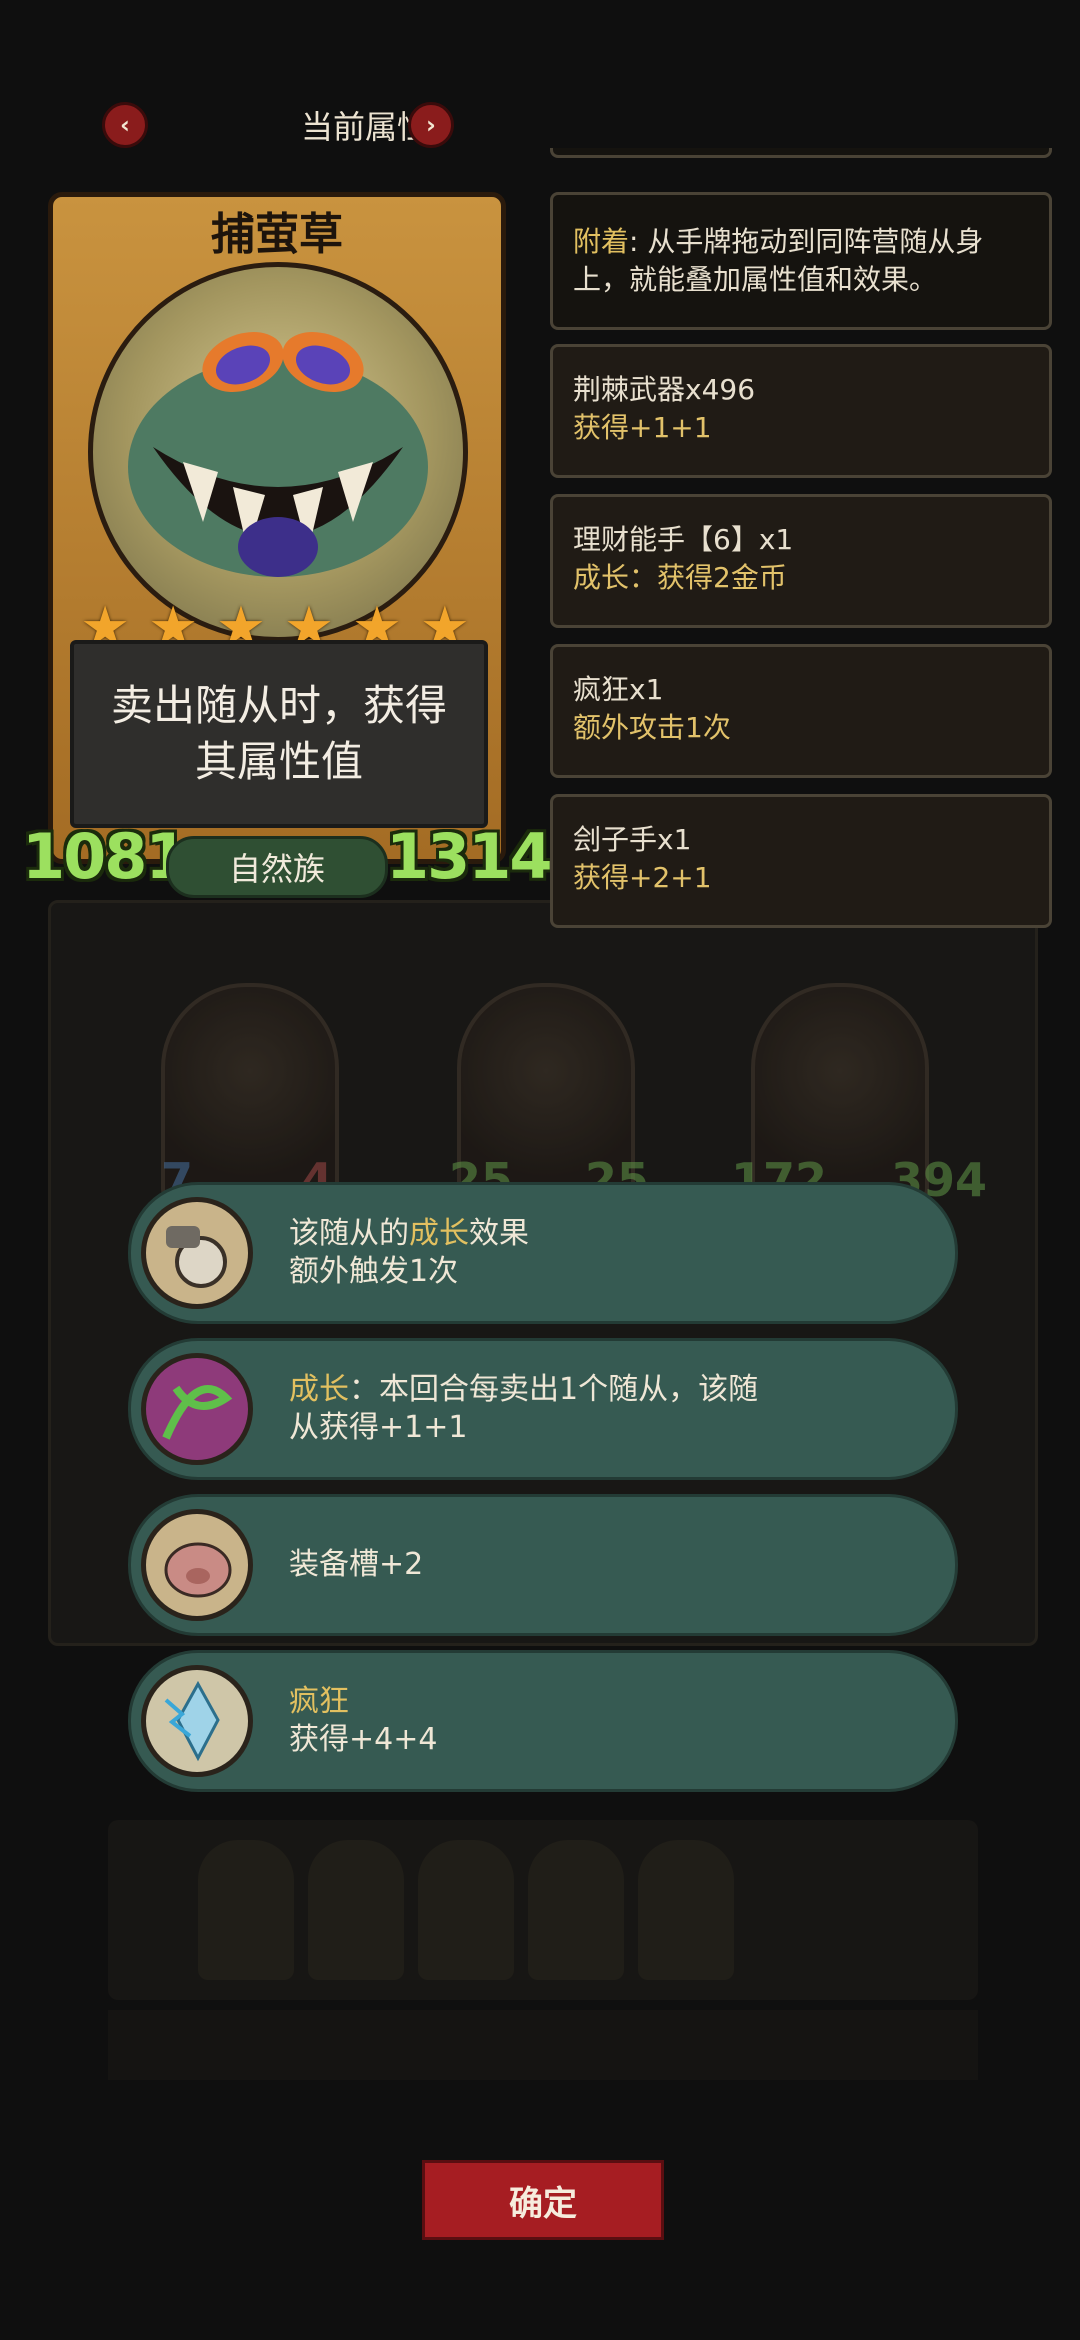  What do you see at coordinates (105, 856) in the screenshot?
I see `attack-value: 1081` at bounding box center [105, 856].